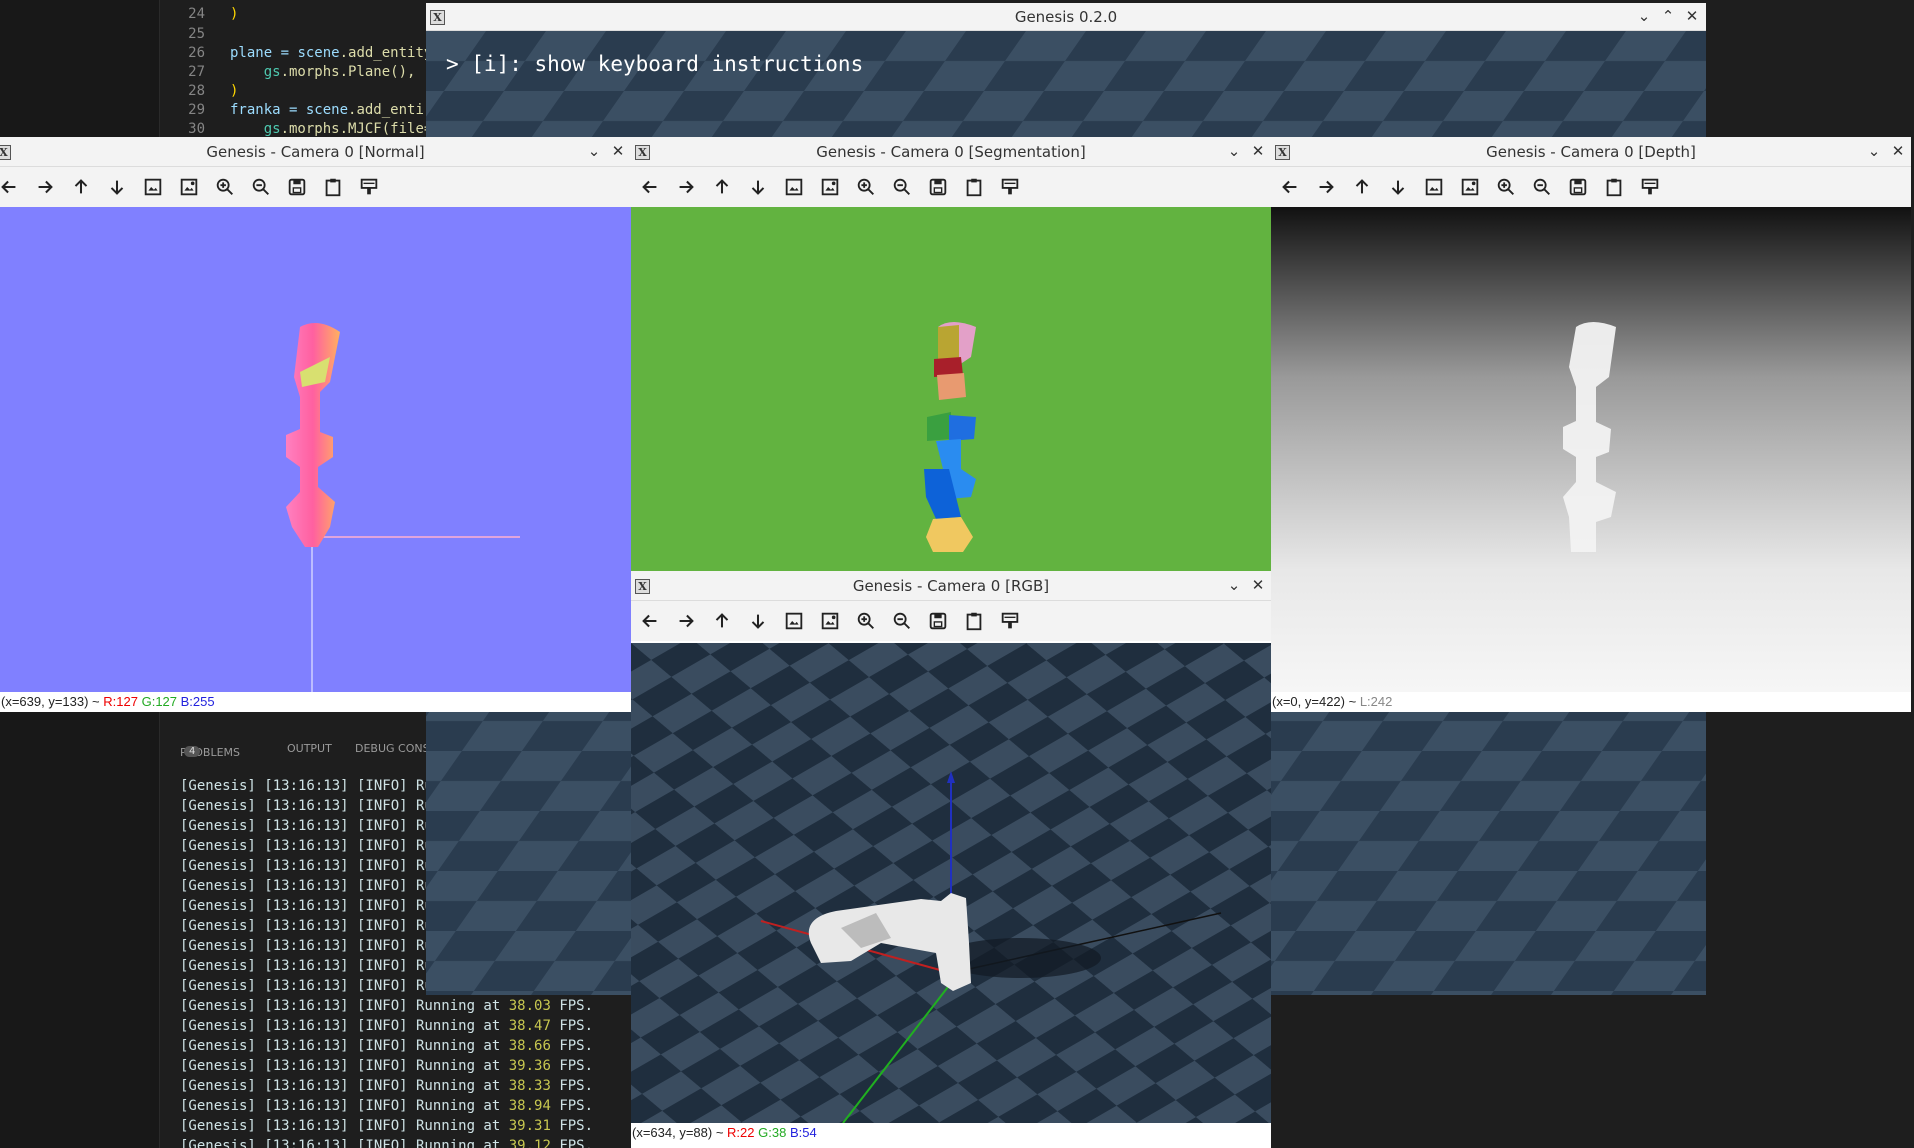 The height and width of the screenshot is (1148, 1914). I want to click on normal-canvas, so click(315, 449).